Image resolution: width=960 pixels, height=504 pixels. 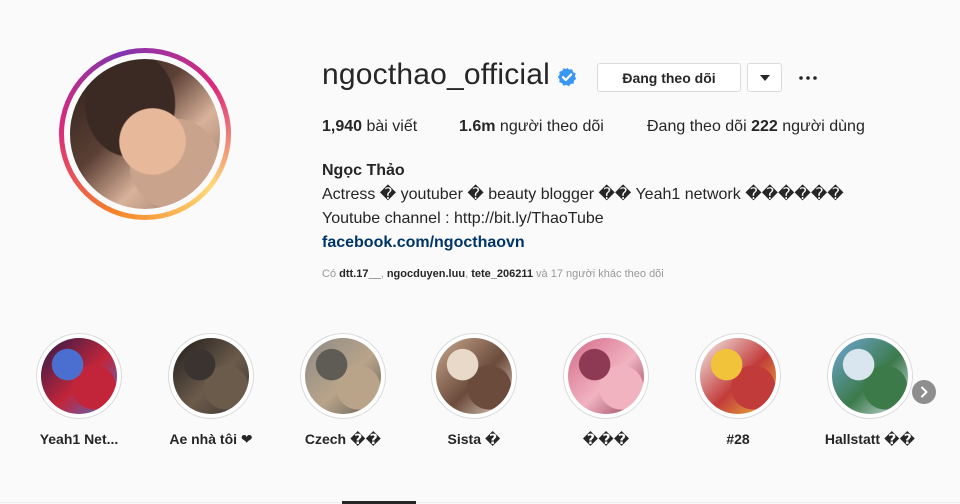 What do you see at coordinates (600, 274) in the screenshot?
I see `followed-by-suffix: và 17 người khác theo dõi` at bounding box center [600, 274].